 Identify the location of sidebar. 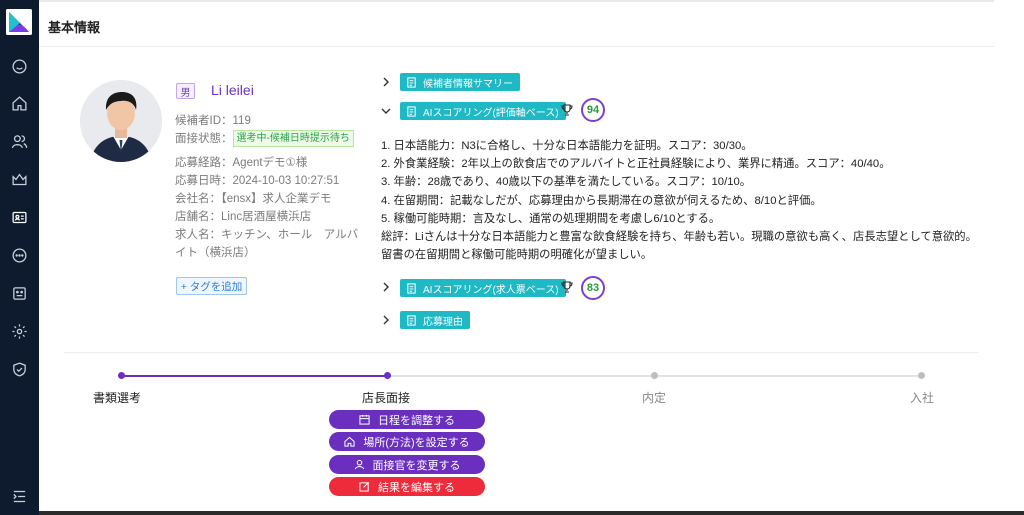
(19, 257).